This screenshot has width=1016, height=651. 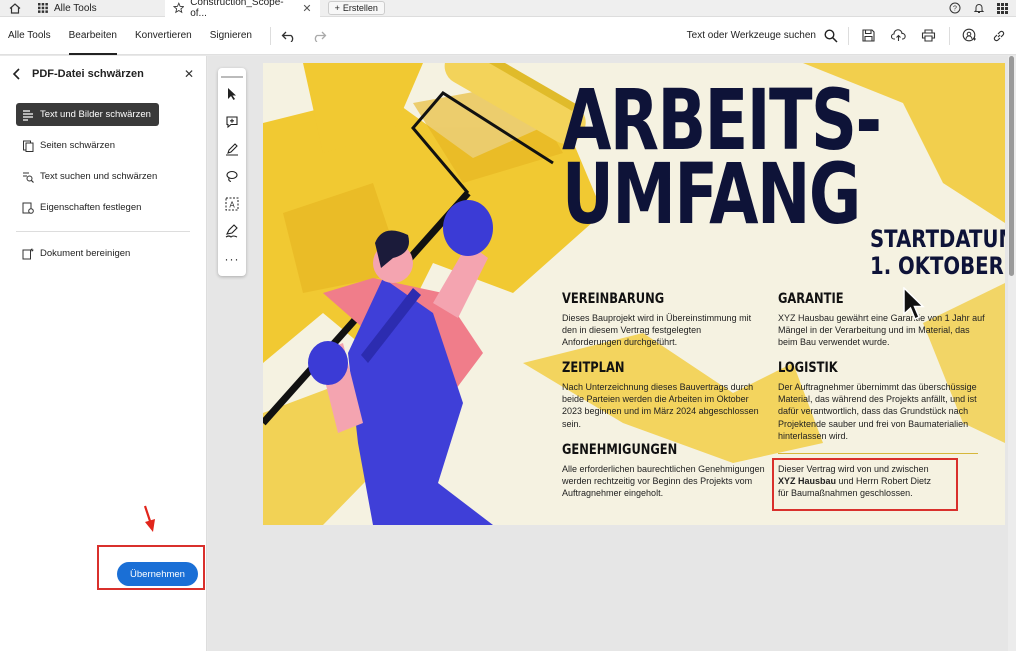 I want to click on start-date-label: STARTDATUM:, so click(x=937, y=239).